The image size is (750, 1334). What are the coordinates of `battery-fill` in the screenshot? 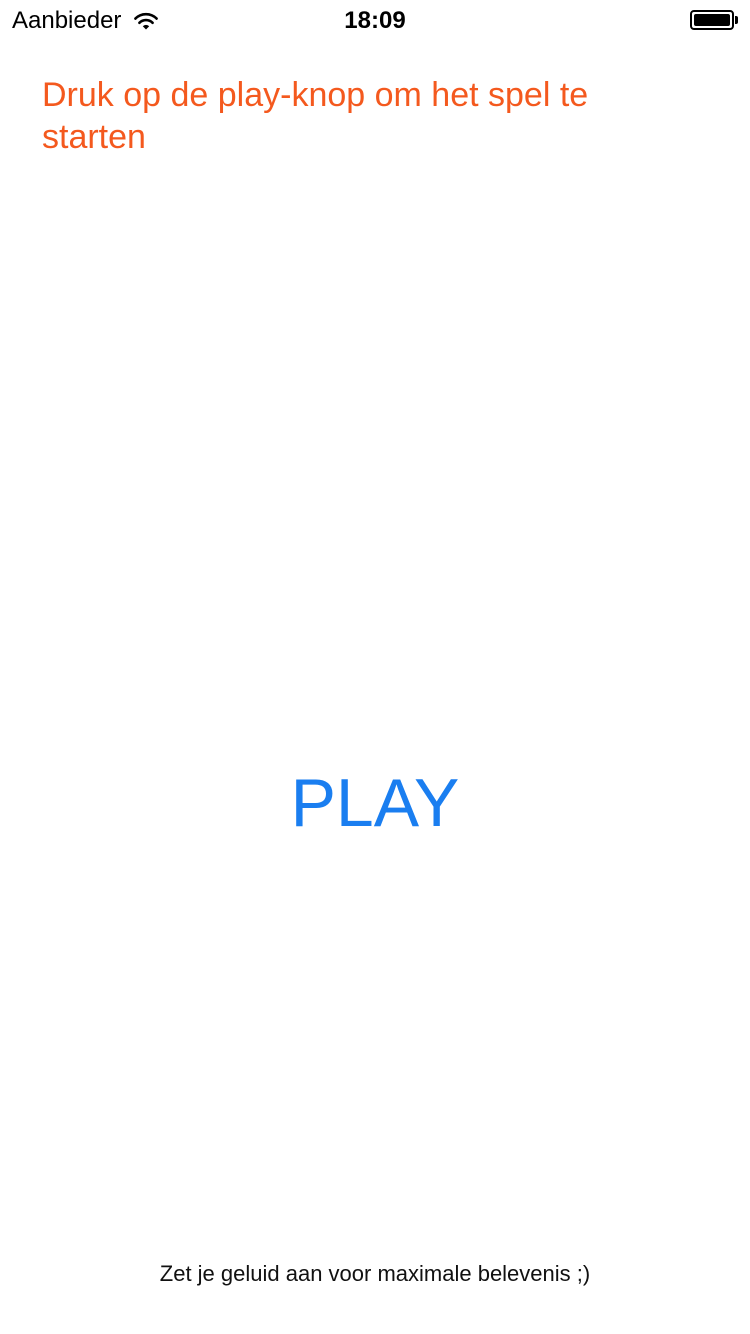 It's located at (712, 20).